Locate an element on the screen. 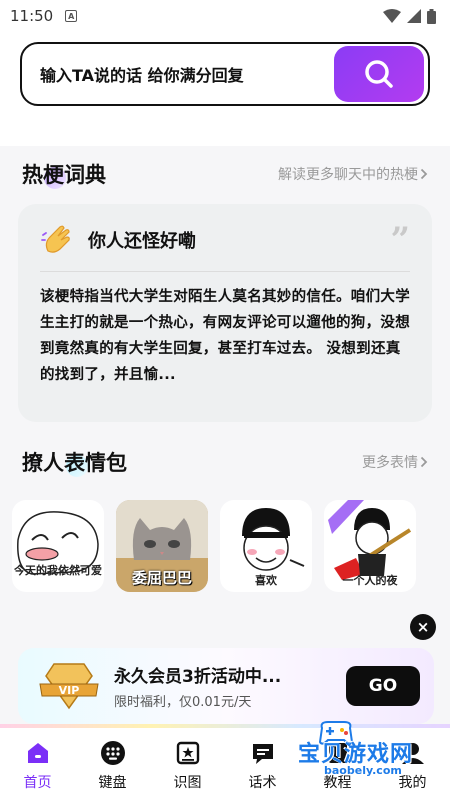 This screenshot has height=800, width=450. sticker-item: 喜欢 is located at coordinates (266, 546).